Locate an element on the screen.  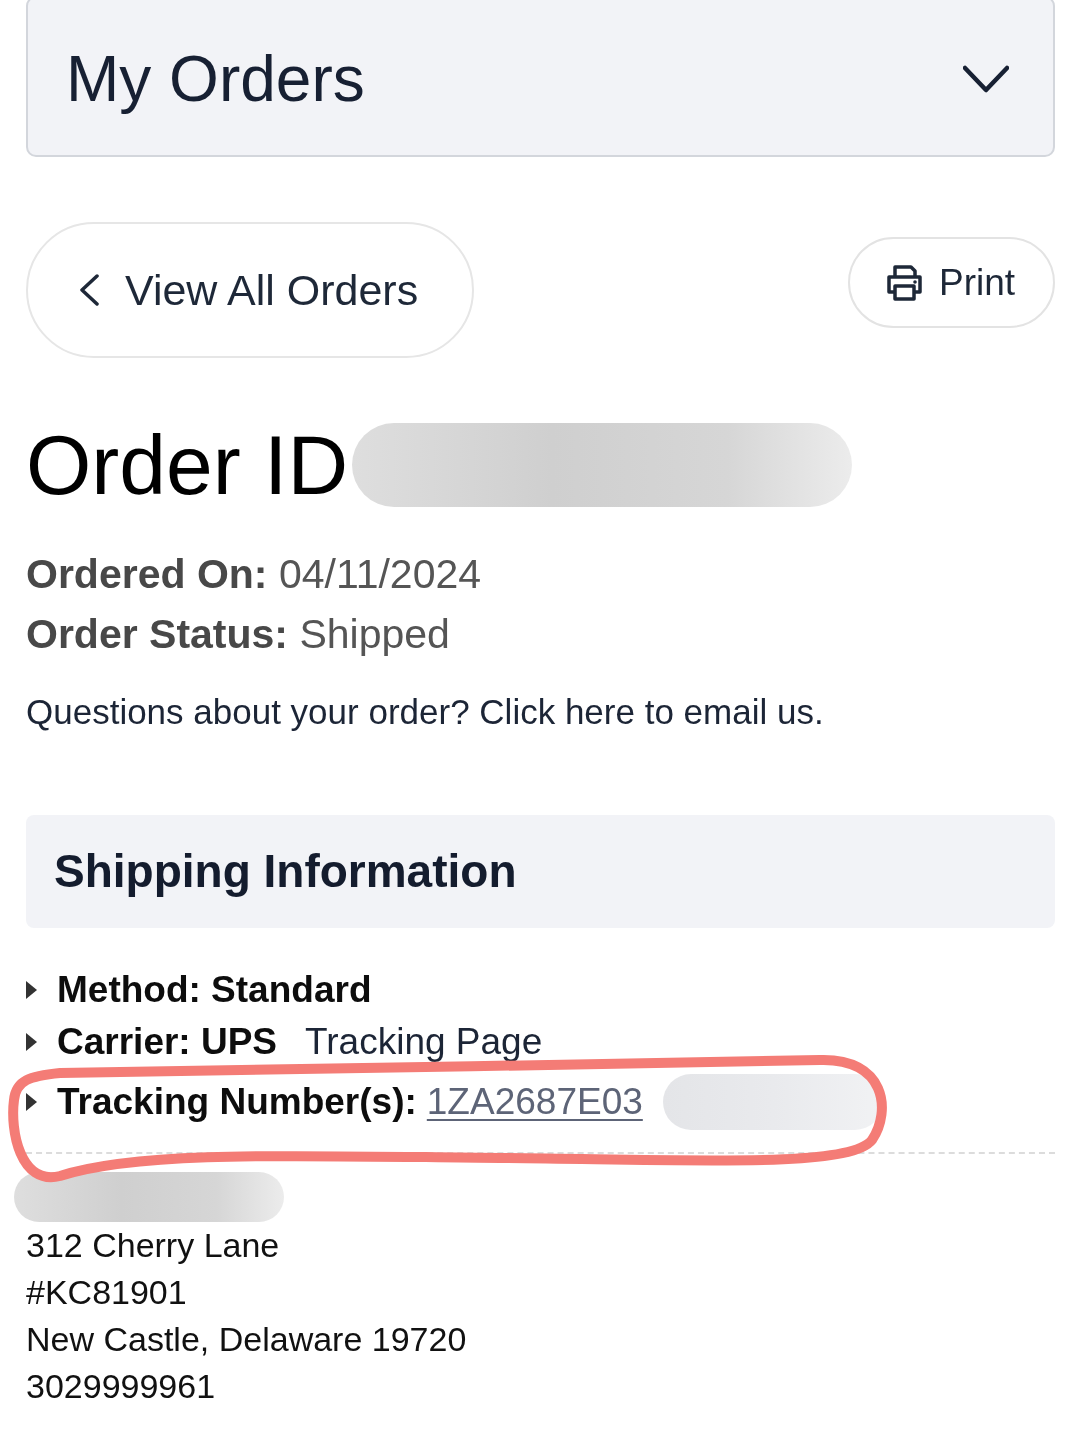
tracking-page-link: Tracking Page is located at coordinates (424, 1041).